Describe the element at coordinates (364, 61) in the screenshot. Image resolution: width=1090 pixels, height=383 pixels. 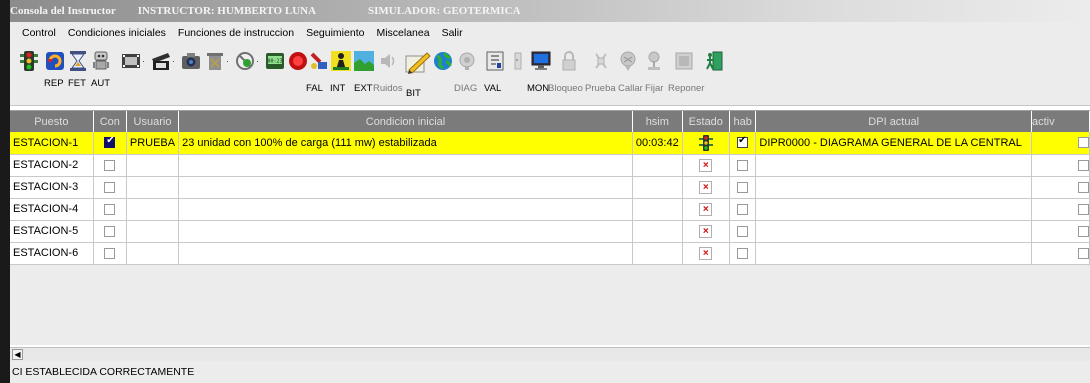
I see `landscape-icon` at that location.